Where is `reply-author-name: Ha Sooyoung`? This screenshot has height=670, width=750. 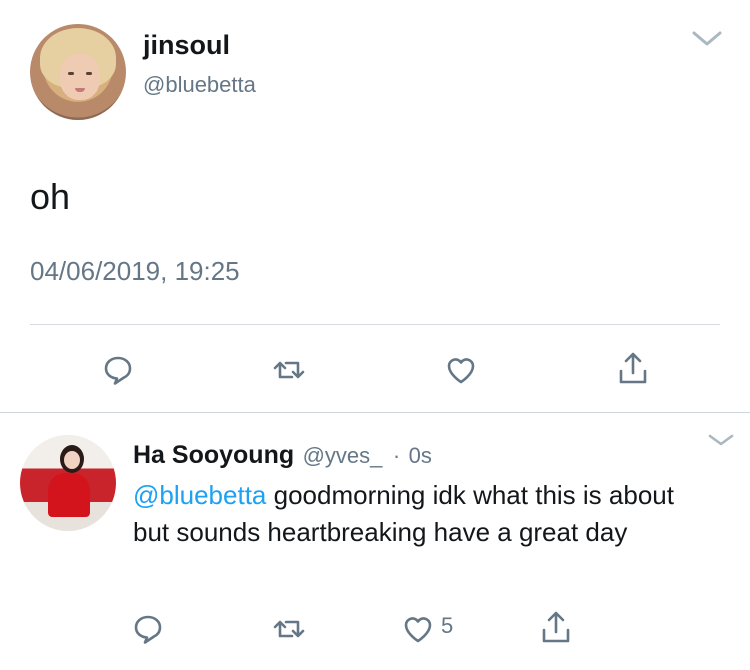 reply-author-name: Ha Sooyoung is located at coordinates (213, 455).